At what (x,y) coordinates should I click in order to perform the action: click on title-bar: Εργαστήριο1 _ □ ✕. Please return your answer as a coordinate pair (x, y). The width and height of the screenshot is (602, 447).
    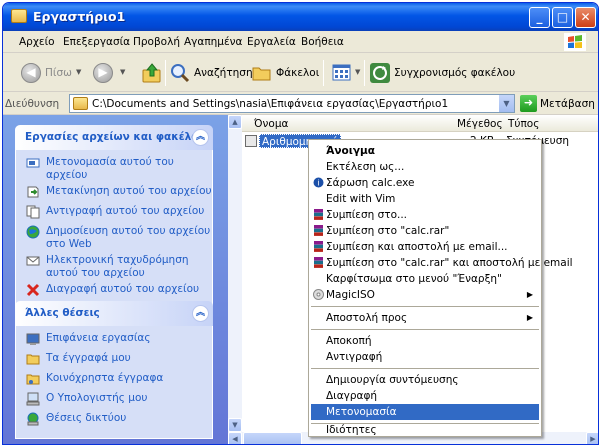
    Looking at the image, I should click on (300, 17).